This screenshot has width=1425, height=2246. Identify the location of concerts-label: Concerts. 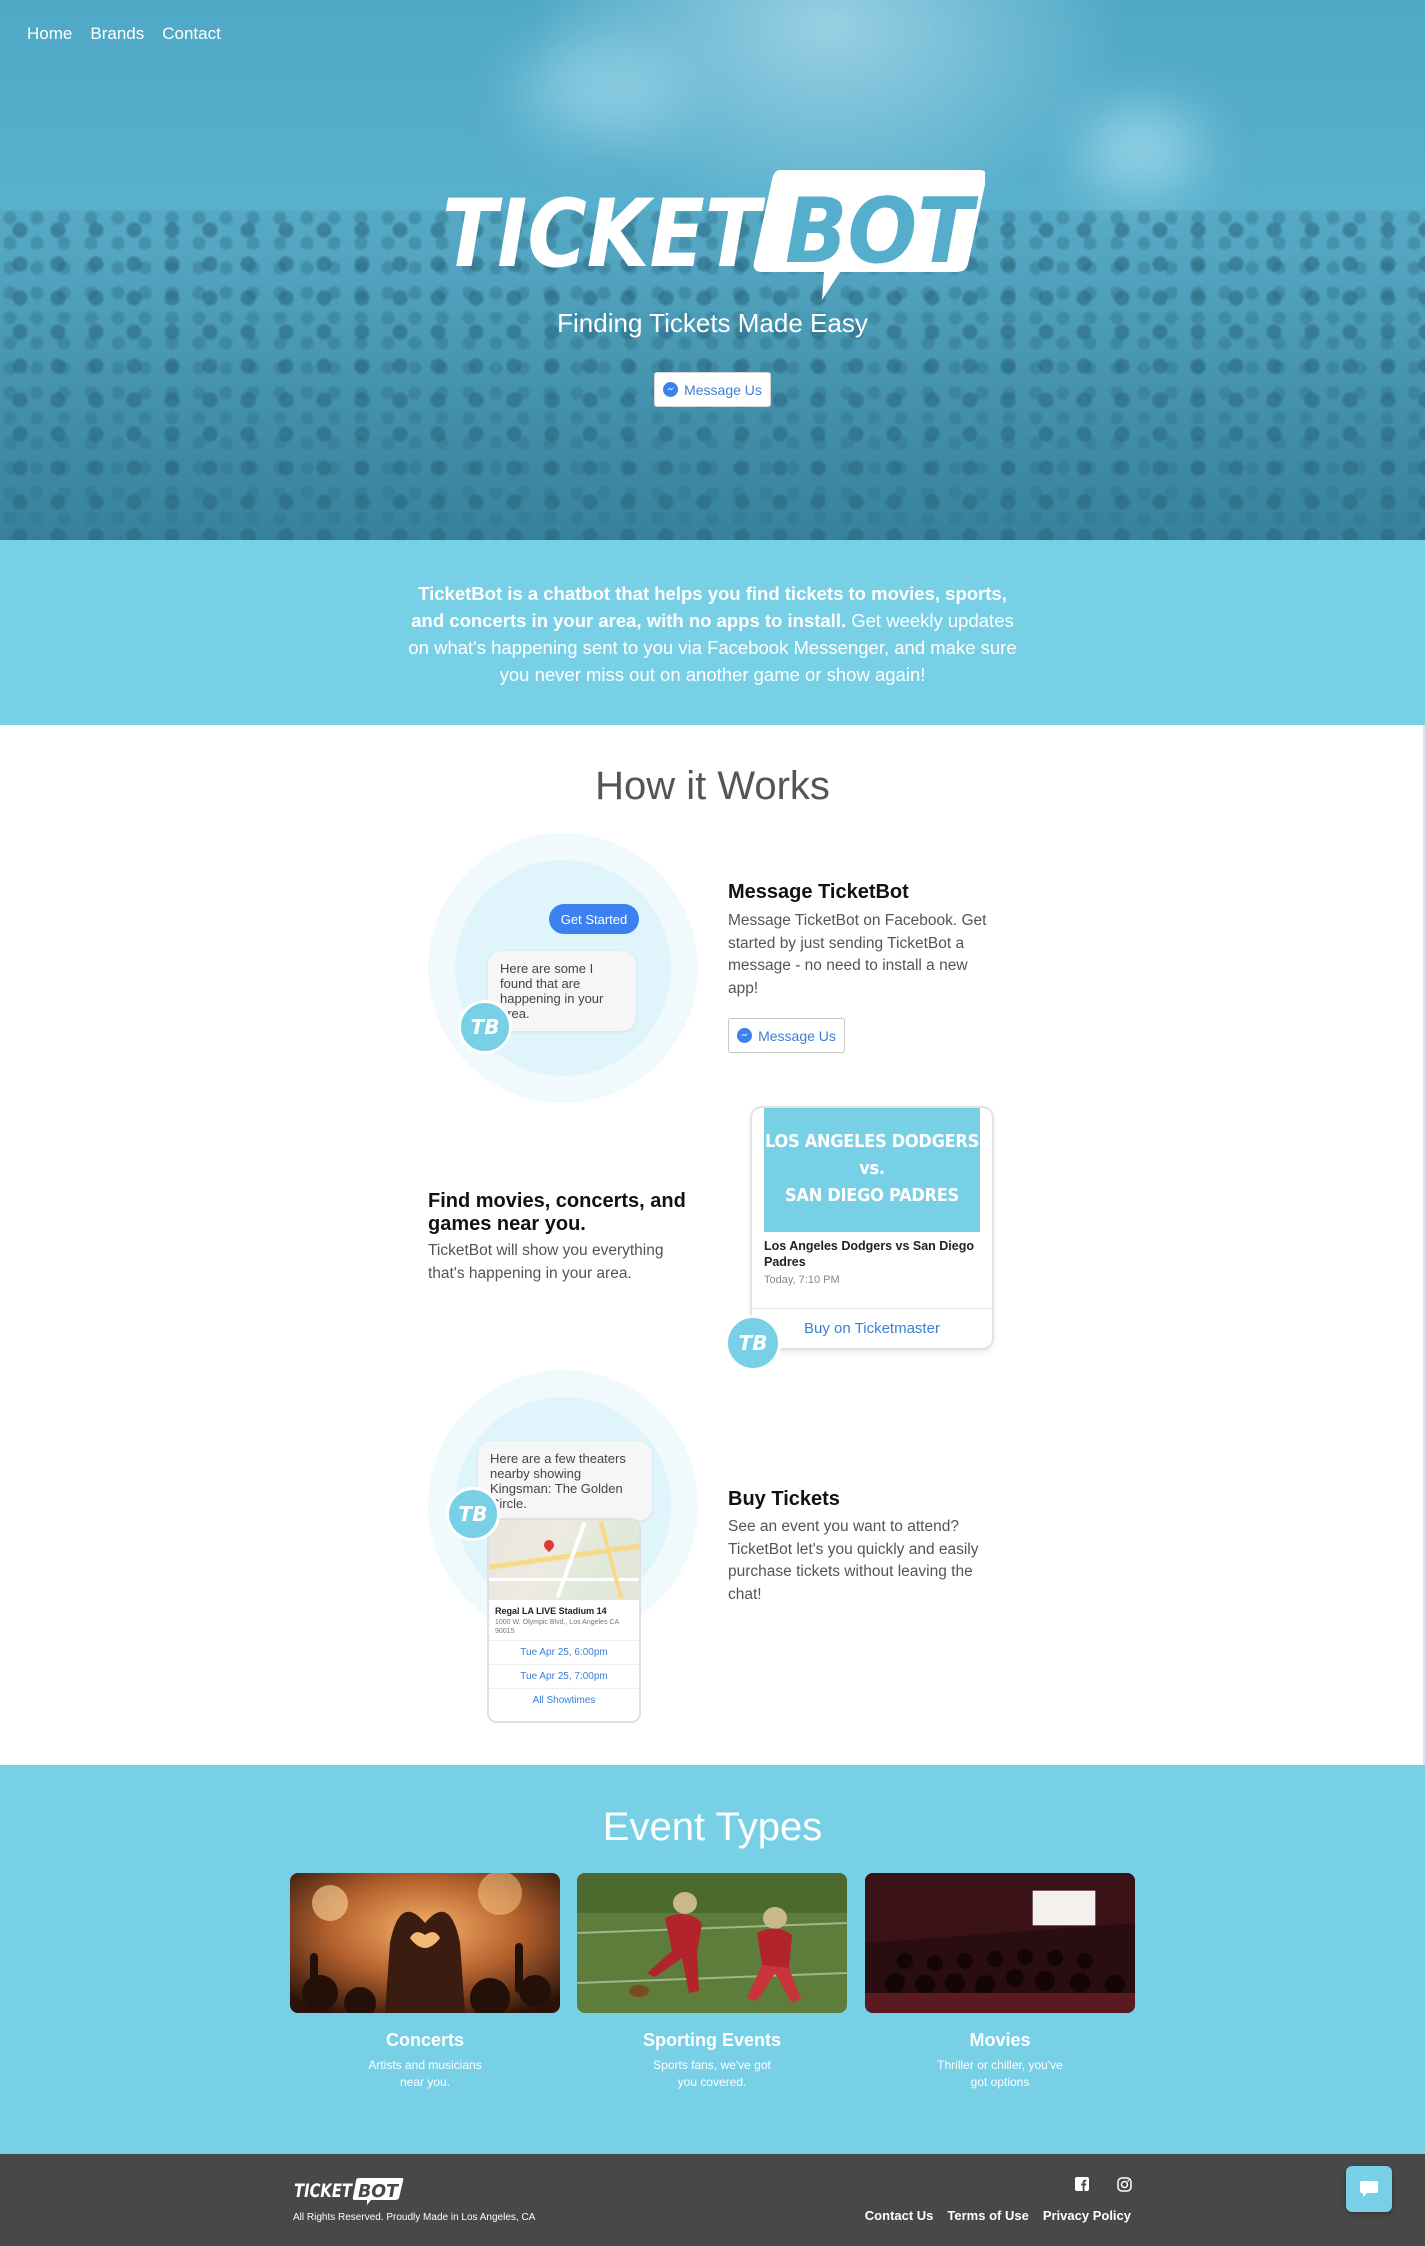
(425, 2040).